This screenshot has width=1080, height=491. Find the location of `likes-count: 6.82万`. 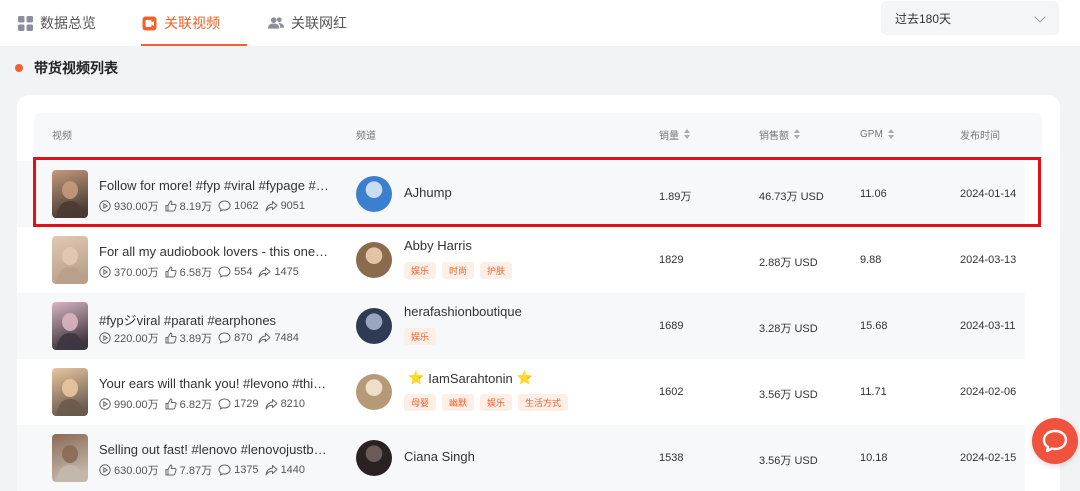

likes-count: 6.82万 is located at coordinates (196, 405).